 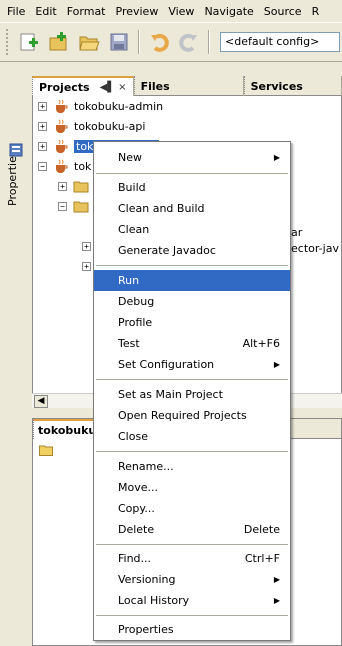 What do you see at coordinates (159, 42) in the screenshot?
I see `undo-button` at bounding box center [159, 42].